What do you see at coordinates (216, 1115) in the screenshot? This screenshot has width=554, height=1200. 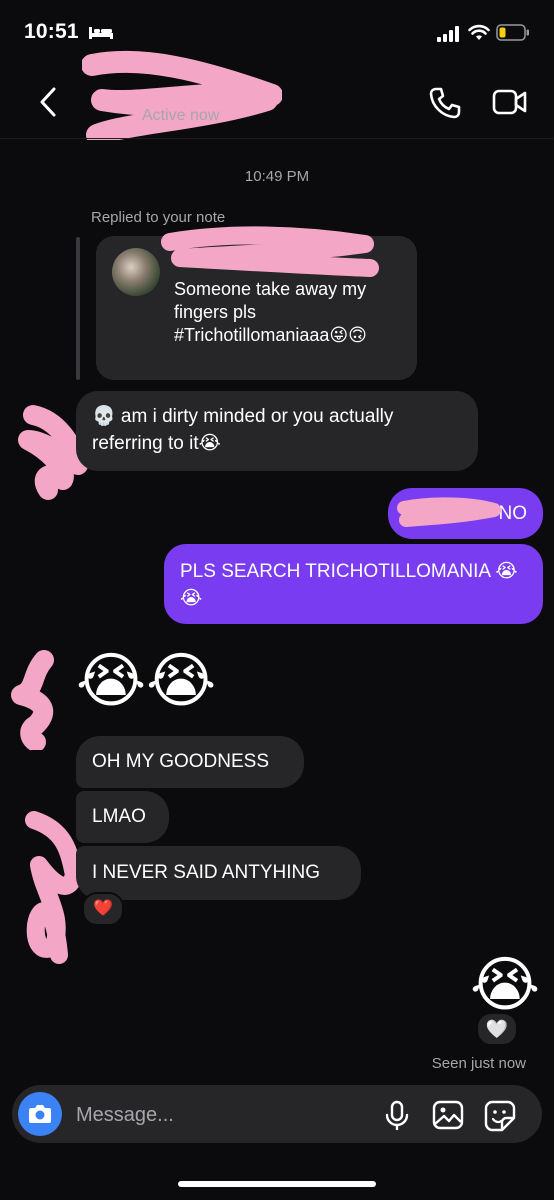 I see `message-input` at bounding box center [216, 1115].